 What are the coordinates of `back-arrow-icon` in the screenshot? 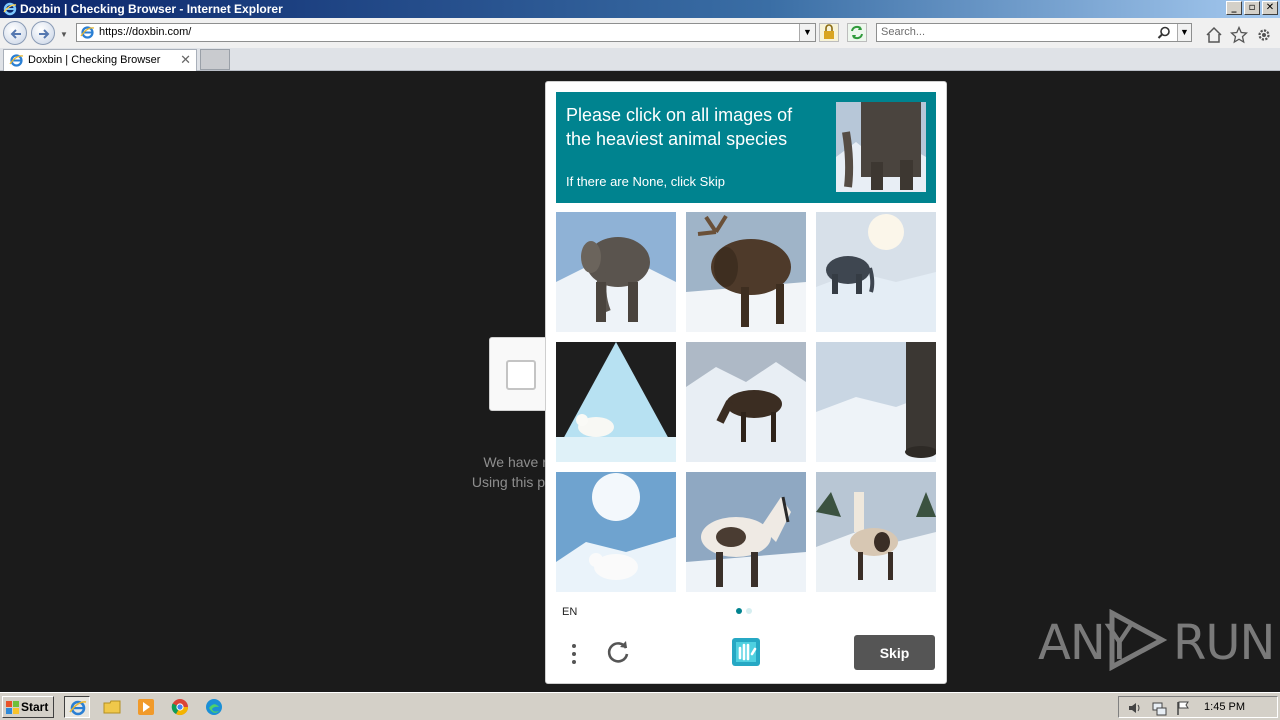 It's located at (15, 34).